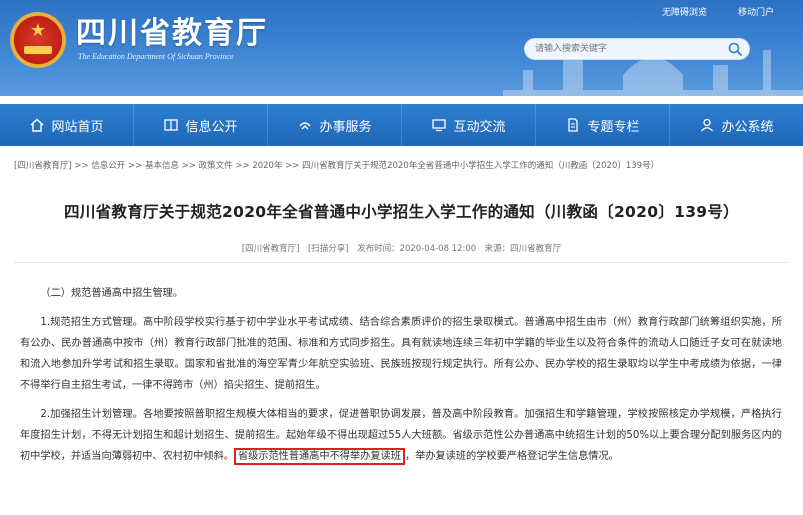 This screenshot has width=803, height=515. What do you see at coordinates (479, 127) in the screenshot?
I see `nav-label: 互动交流` at bounding box center [479, 127].